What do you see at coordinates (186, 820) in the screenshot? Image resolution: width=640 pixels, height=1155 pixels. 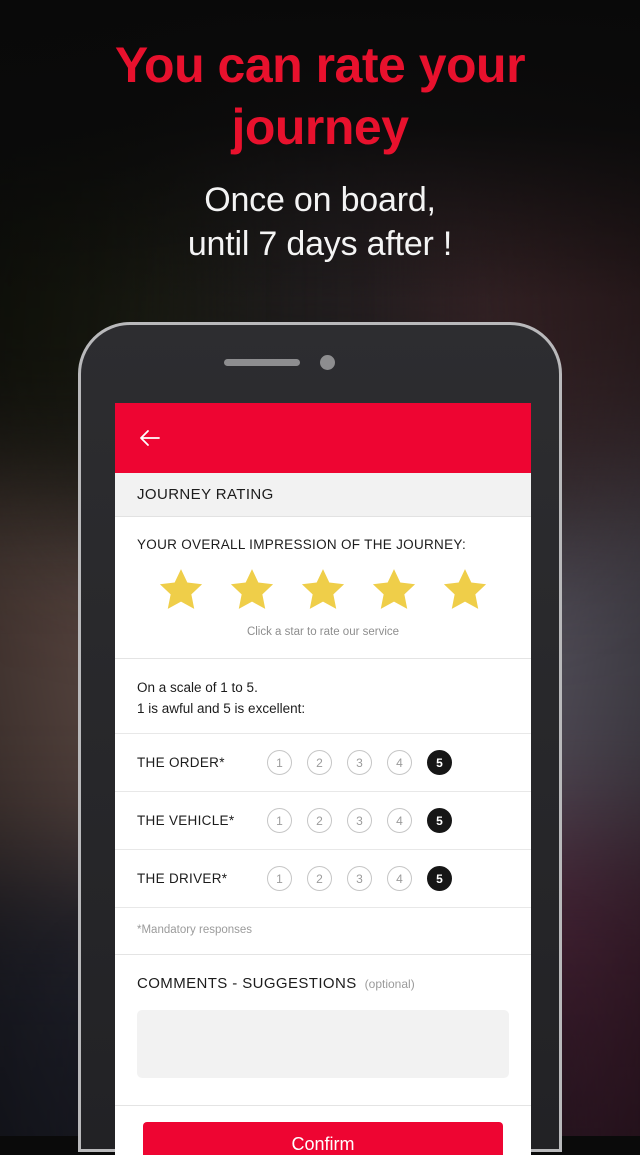 I see `rating-row-label: THE VEHICLE*` at bounding box center [186, 820].